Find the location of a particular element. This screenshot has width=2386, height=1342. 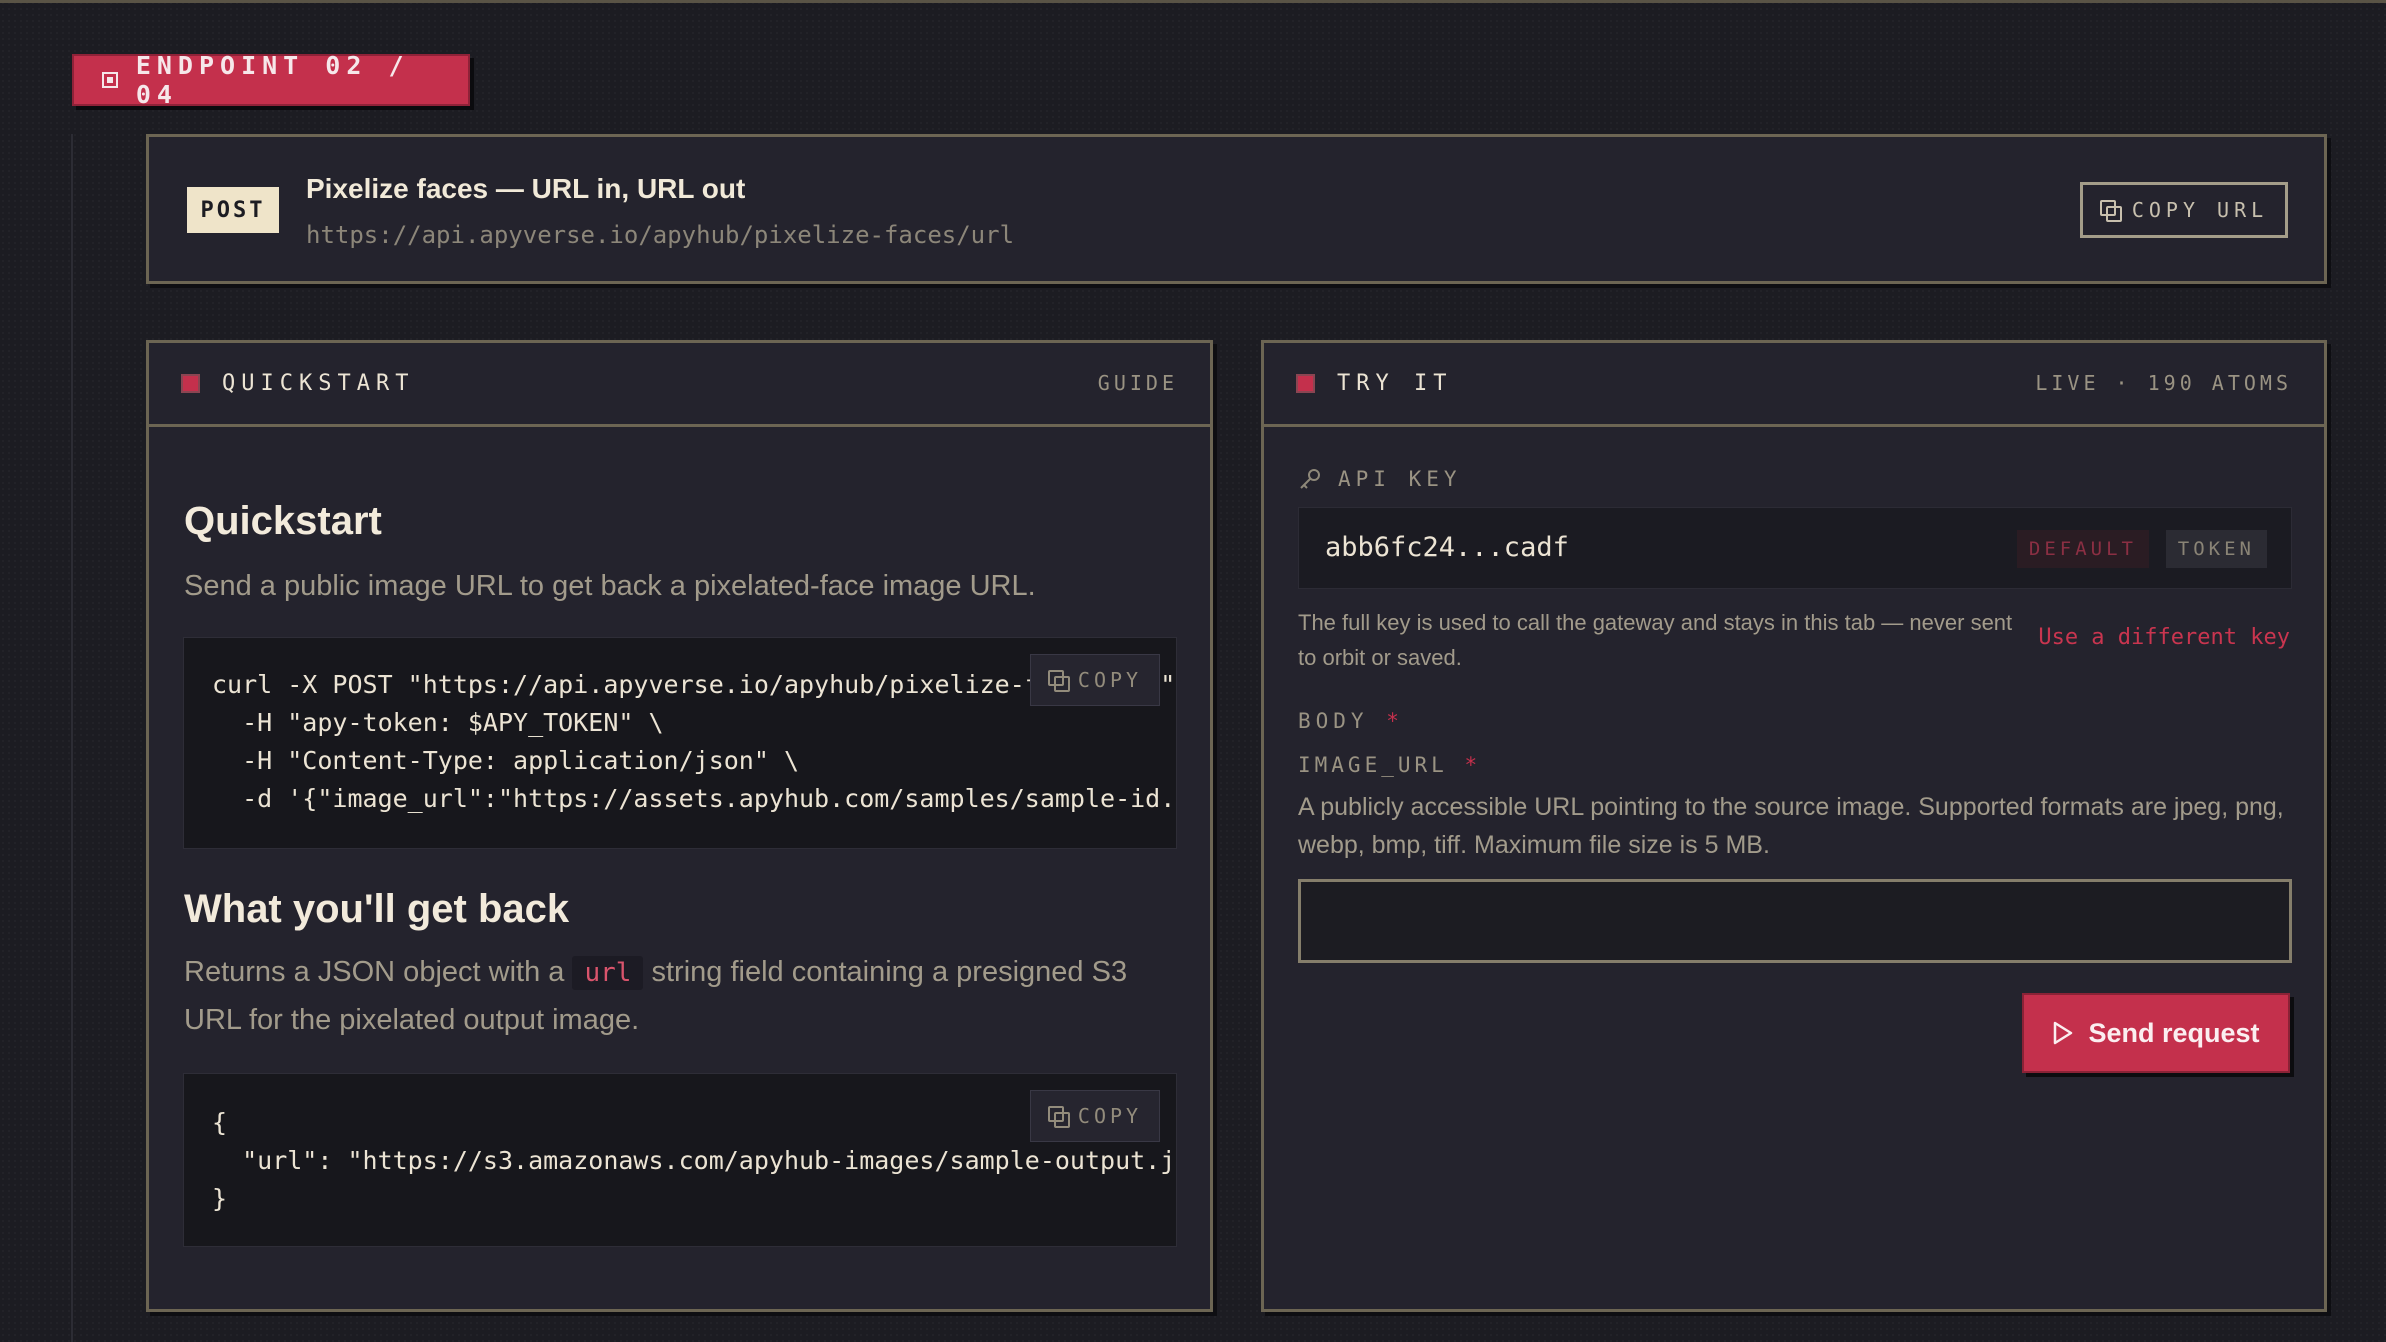

endpoint-badge: ENDPOINT 02 / 04 is located at coordinates (271, 80).